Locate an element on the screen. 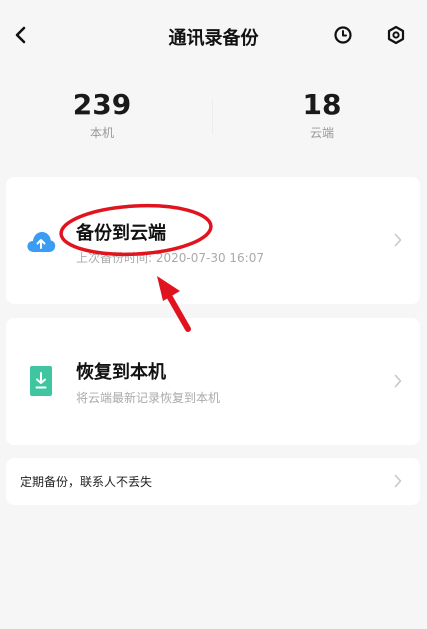 The image size is (427, 629). stats-divider is located at coordinates (212, 117).